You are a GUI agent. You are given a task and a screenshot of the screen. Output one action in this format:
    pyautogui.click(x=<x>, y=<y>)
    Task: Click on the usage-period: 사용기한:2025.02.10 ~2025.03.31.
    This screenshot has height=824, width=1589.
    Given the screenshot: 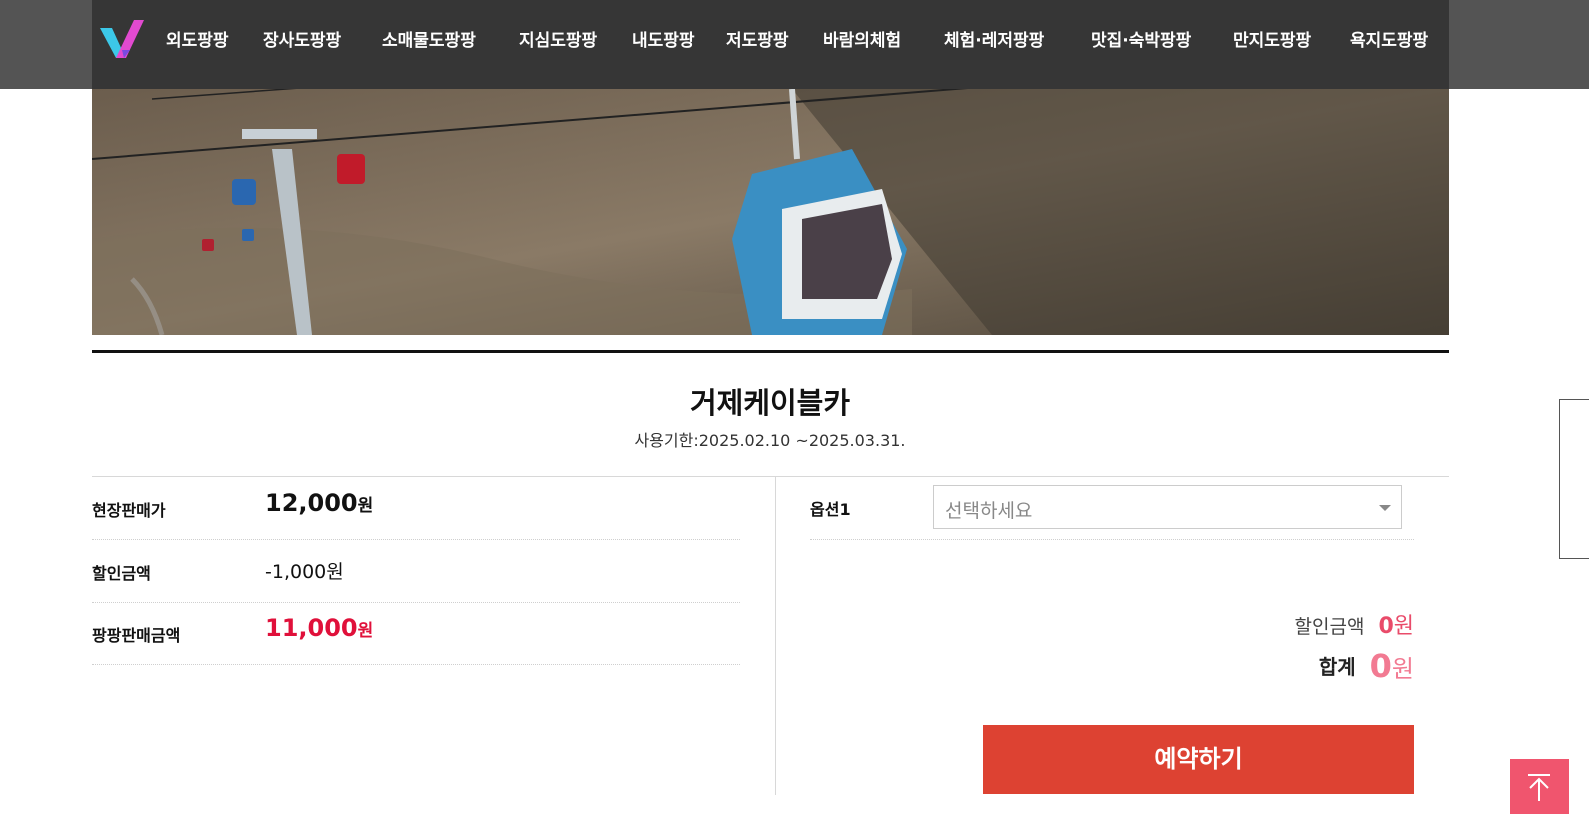 What is the action you would take?
    pyautogui.click(x=770, y=440)
    